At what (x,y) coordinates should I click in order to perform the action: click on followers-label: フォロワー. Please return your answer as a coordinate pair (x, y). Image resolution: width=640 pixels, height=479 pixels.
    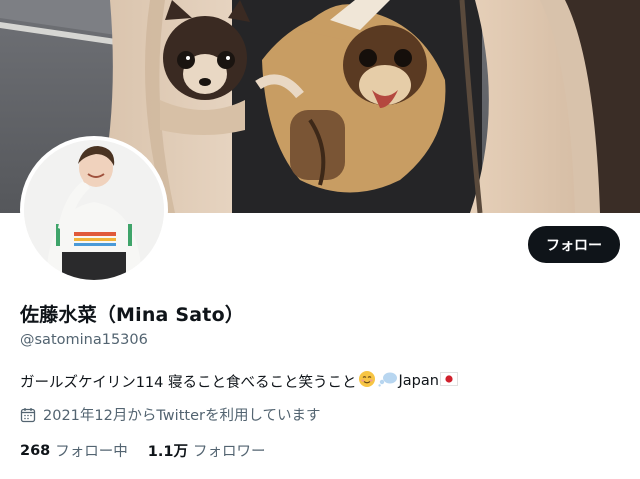
    Looking at the image, I should click on (229, 452).